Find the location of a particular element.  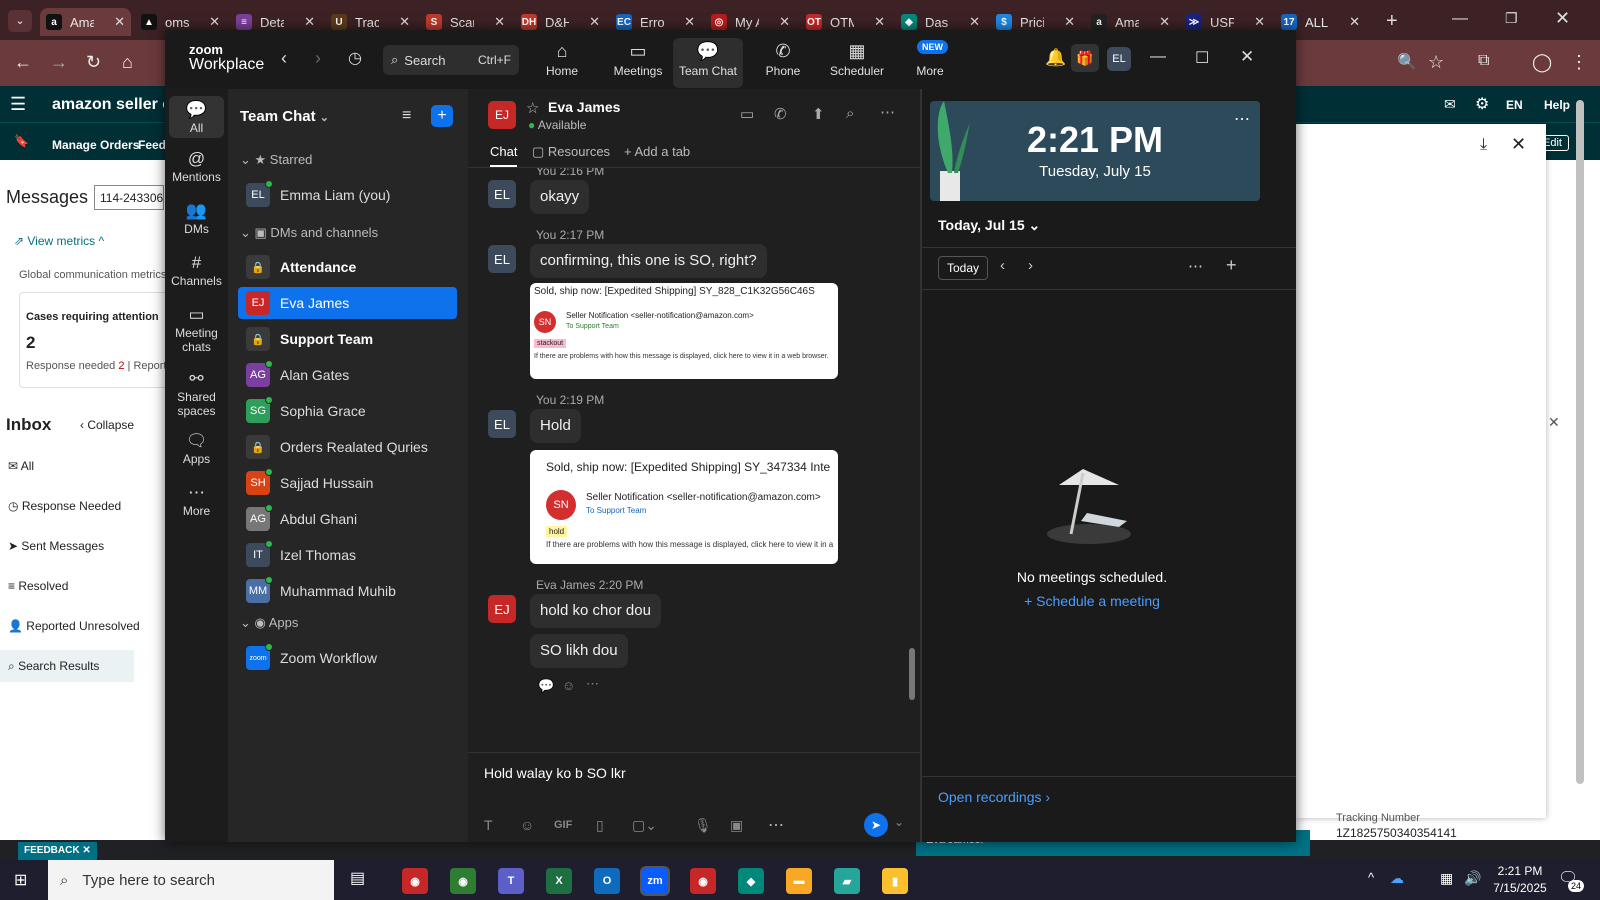

show-hidden-icons: ^ is located at coordinates (1371, 877).